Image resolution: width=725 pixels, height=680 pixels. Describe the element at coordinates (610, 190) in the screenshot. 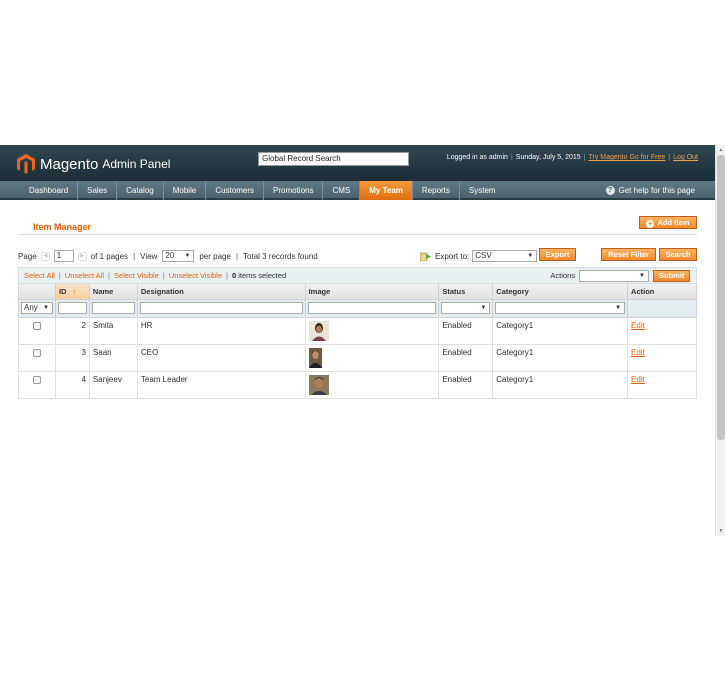

I see `help-icon: ?` at that location.